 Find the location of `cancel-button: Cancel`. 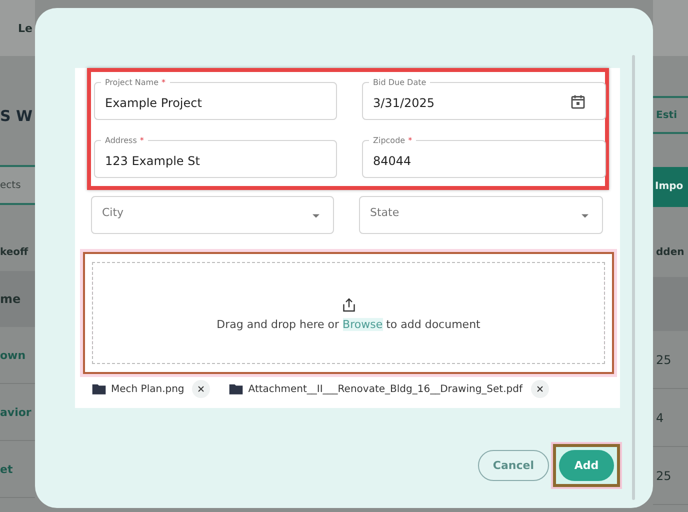

cancel-button: Cancel is located at coordinates (513, 465).